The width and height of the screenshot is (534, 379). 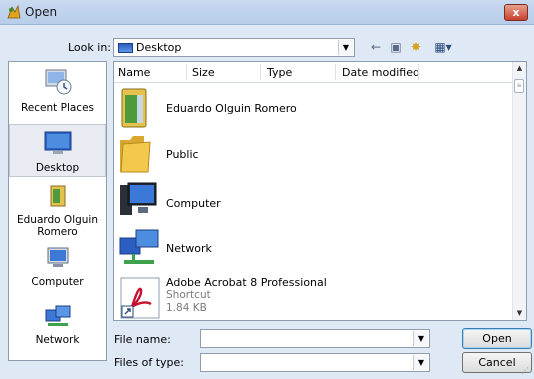 What do you see at coordinates (57, 108) in the screenshot?
I see `place-label: Recent Places` at bounding box center [57, 108].